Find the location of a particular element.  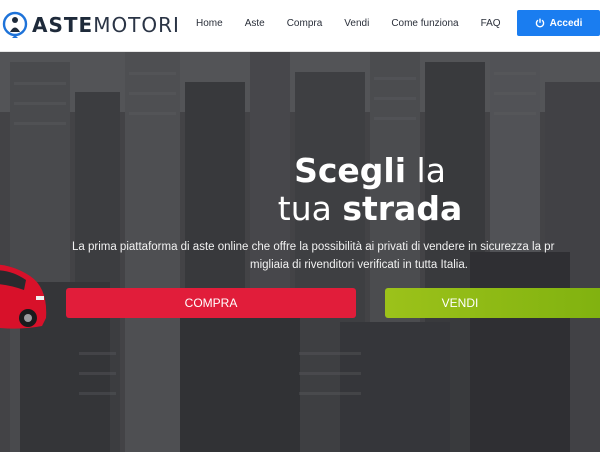

nav-compra: Compra is located at coordinates (305, 23).